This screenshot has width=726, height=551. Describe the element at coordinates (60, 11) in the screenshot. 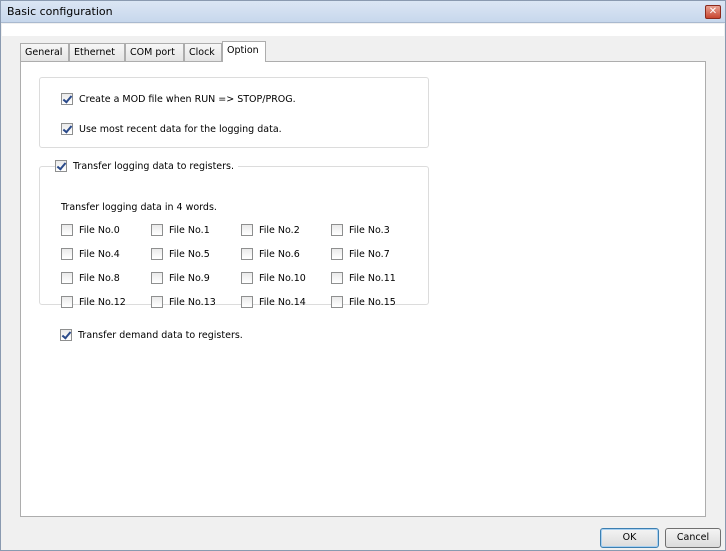

I see `window-title: Basic configuration` at that location.